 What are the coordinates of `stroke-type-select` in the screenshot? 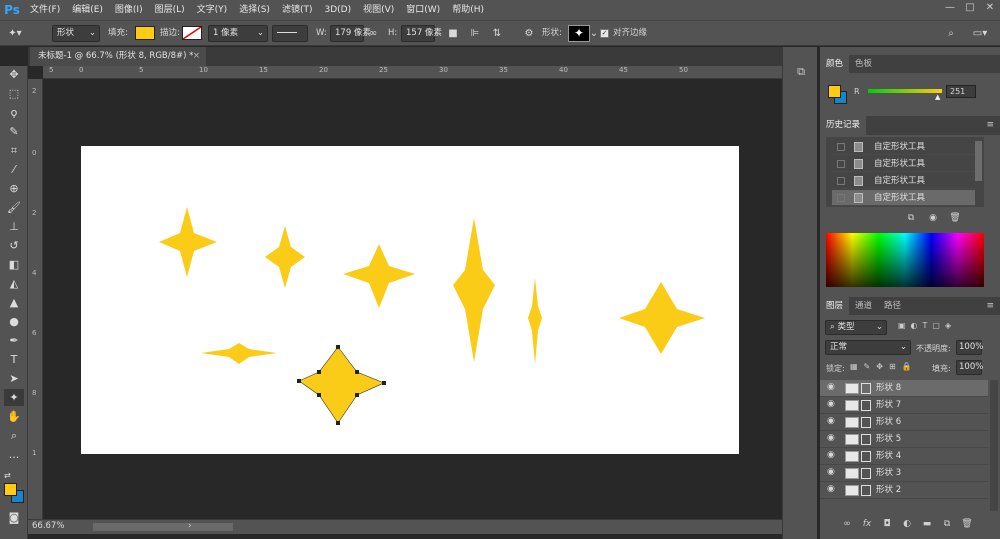 It's located at (290, 33).